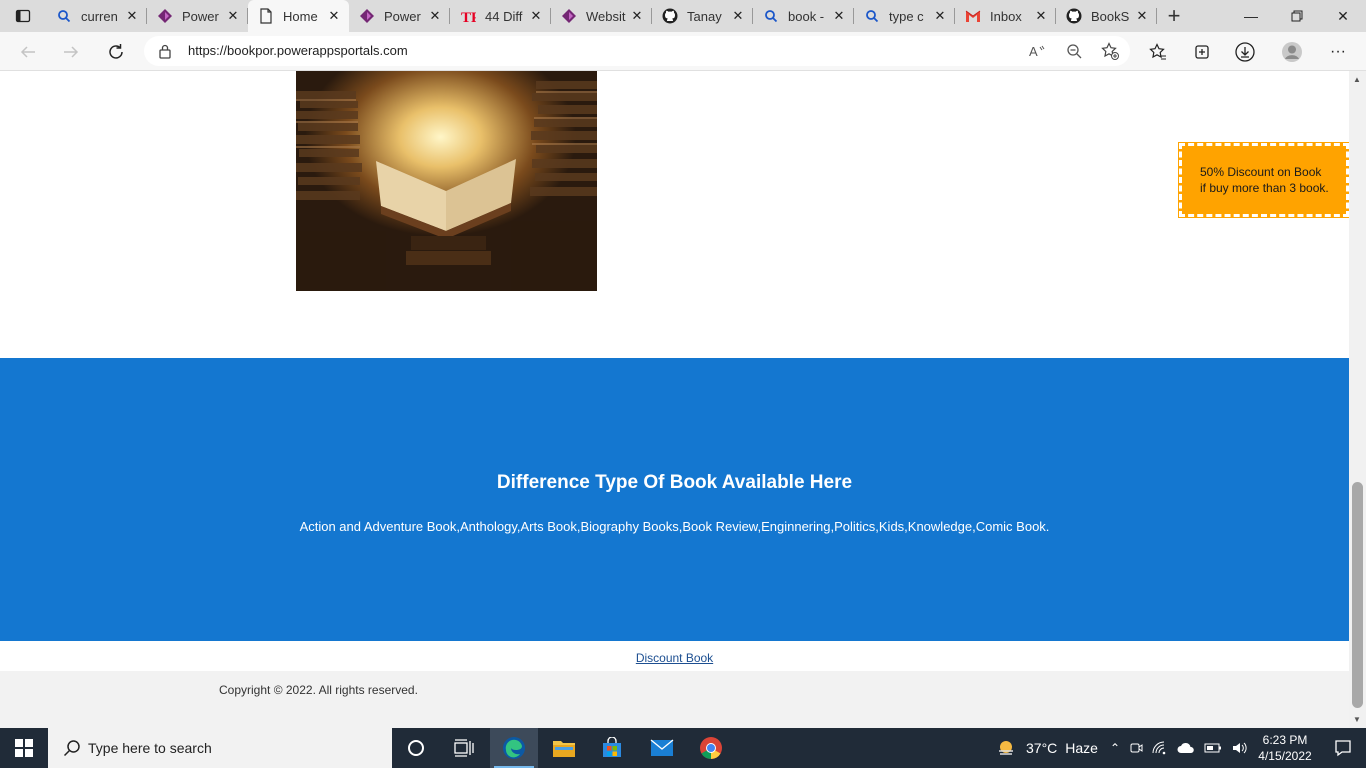 The width and height of the screenshot is (1366, 768). I want to click on restore-button, so click(1297, 16).